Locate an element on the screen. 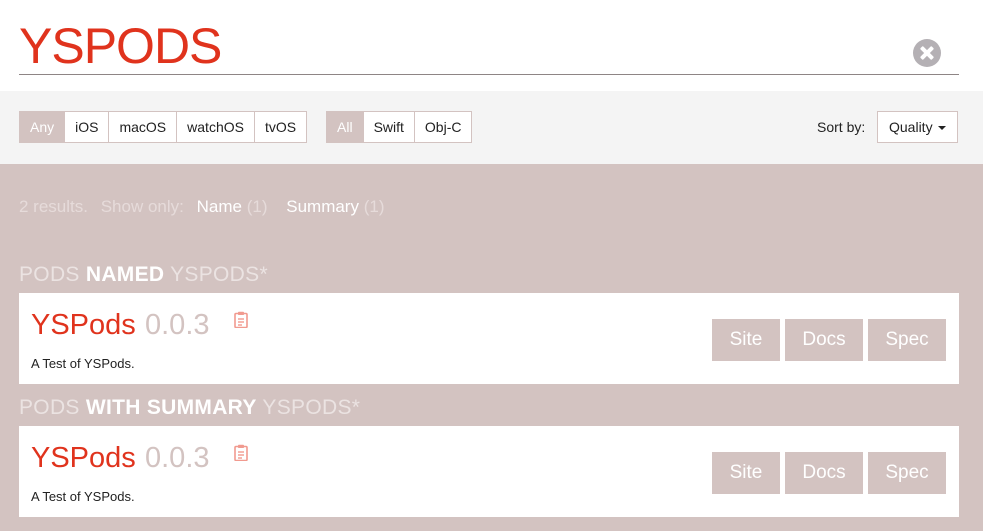 The image size is (983, 531). platform-ios-button: iOS is located at coordinates (87, 127).